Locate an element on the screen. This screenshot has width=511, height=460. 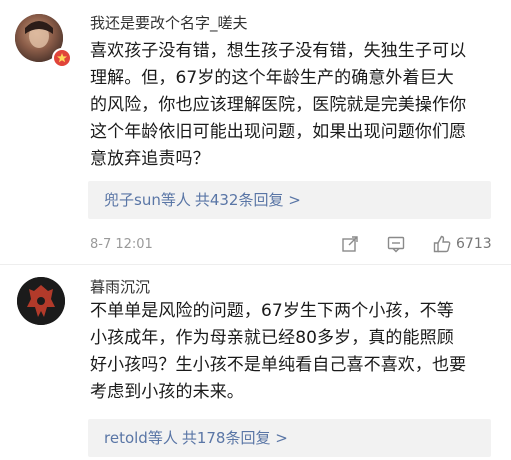
comment-text-line: 这个年龄依旧可能出现问题，如果出现问题你们愿 is located at coordinates (278, 132).